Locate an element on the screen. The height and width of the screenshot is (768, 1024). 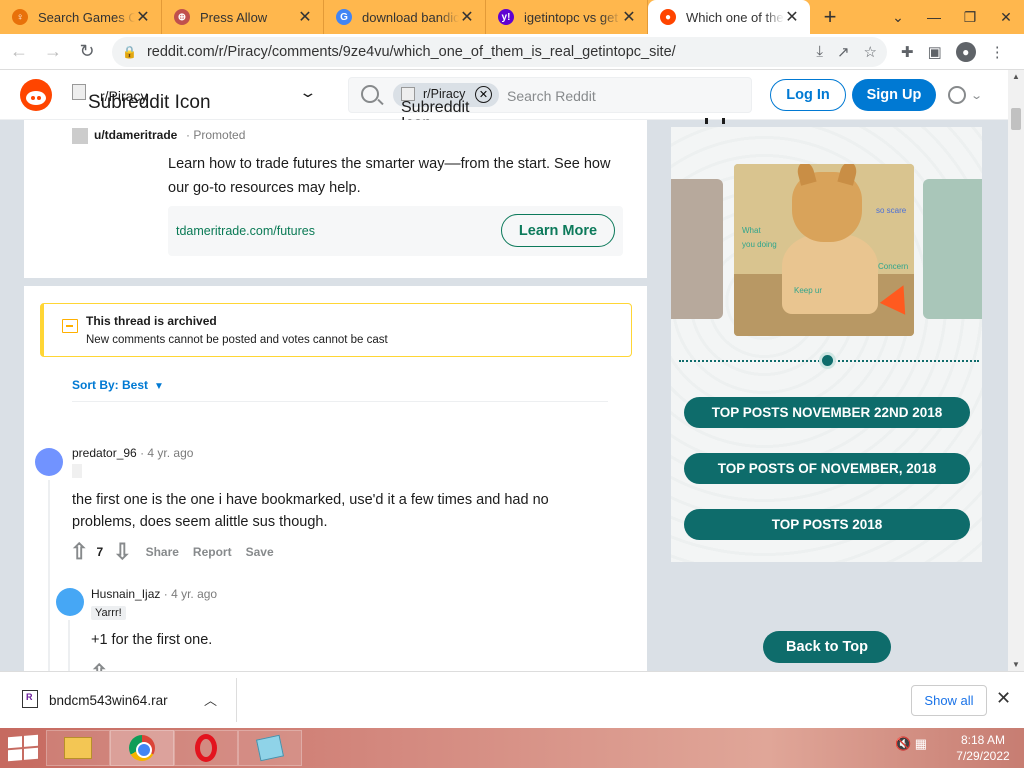
browser-tab: ● Which one of the ✕ is located at coordinates (729, 17).